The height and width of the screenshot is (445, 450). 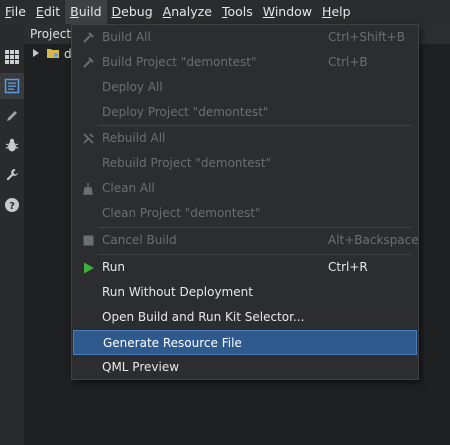 What do you see at coordinates (177, 292) in the screenshot?
I see `menu-item-label: Run Without Deployment` at bounding box center [177, 292].